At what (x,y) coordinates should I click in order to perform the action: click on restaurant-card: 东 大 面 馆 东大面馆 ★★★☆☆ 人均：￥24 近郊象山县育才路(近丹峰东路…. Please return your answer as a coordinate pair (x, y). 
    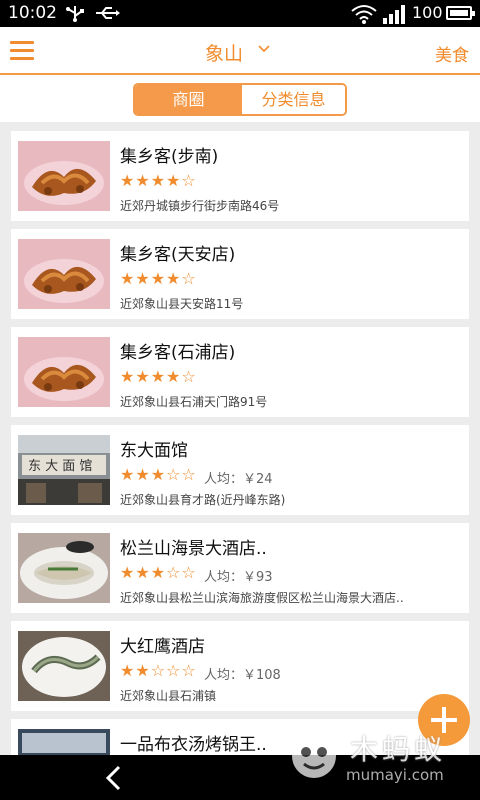
    Looking at the image, I should click on (240, 470).